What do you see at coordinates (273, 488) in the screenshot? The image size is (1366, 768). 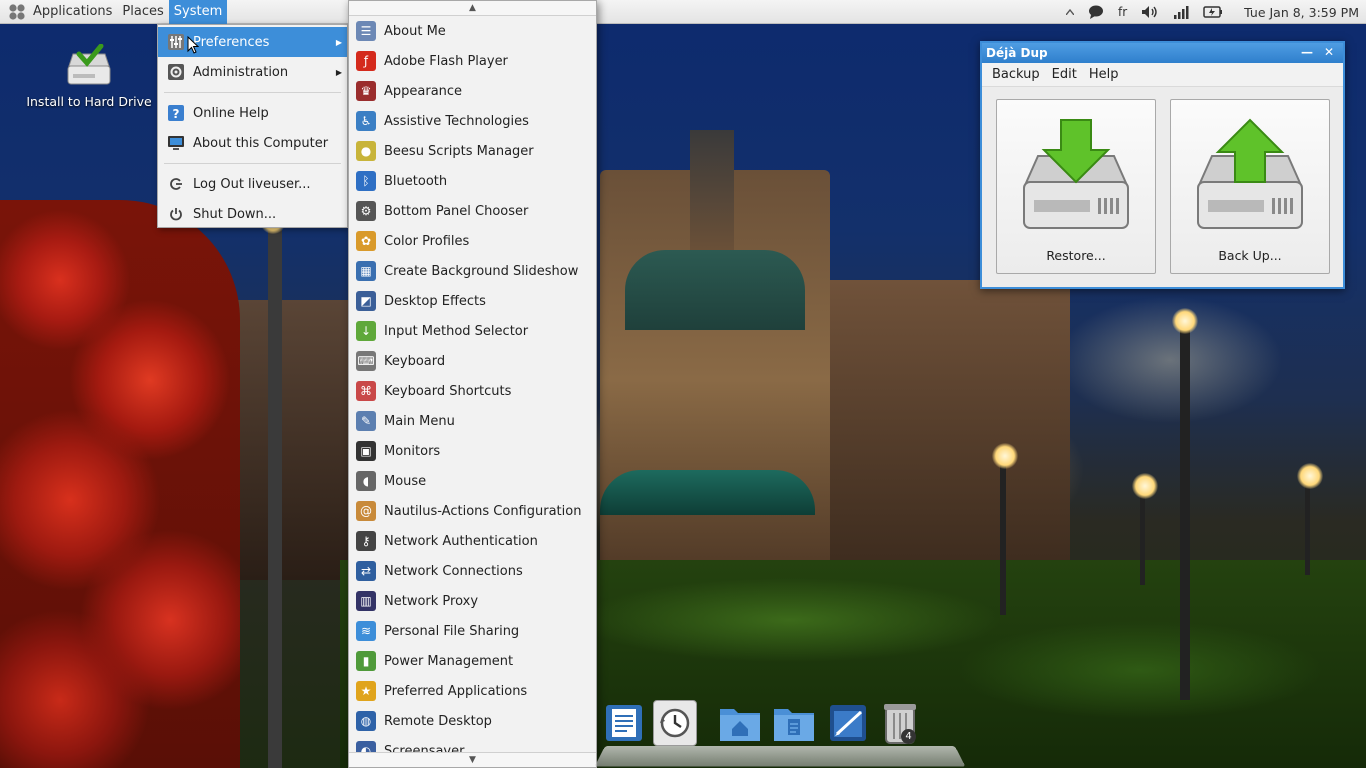 I see `wallpaper-lamp-post` at bounding box center [273, 488].